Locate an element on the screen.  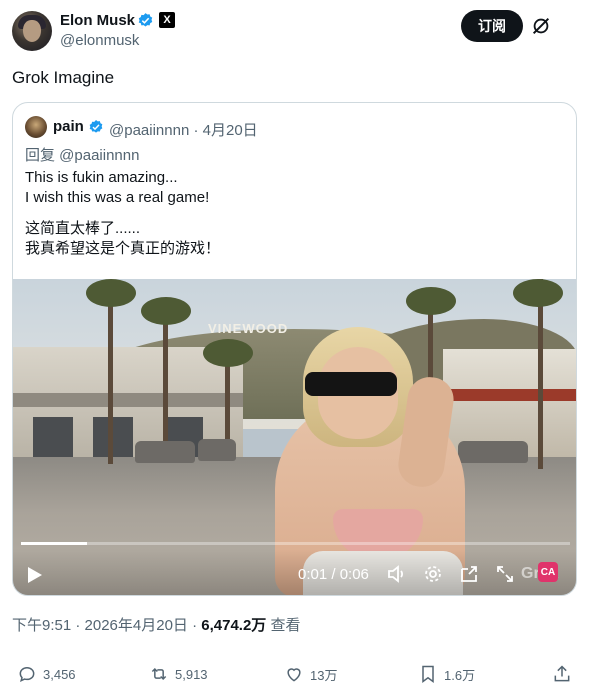
like-action: 13万 is located at coordinates (310, 674).